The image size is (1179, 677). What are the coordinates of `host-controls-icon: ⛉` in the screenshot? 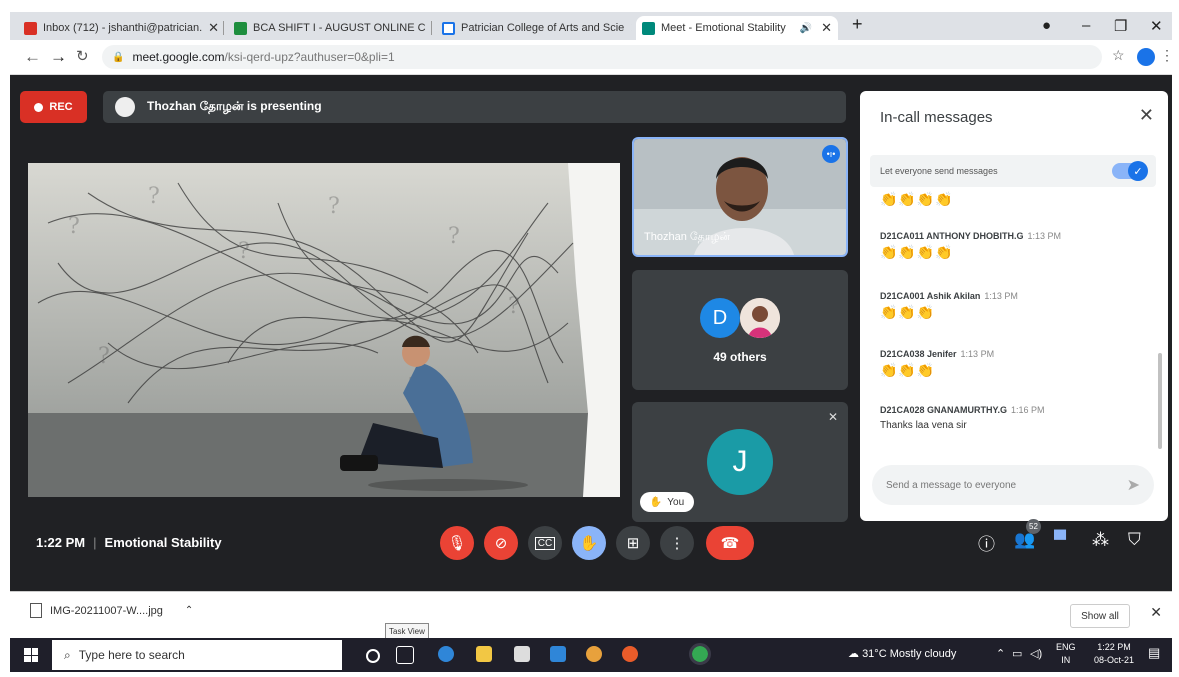 It's located at (1134, 540).